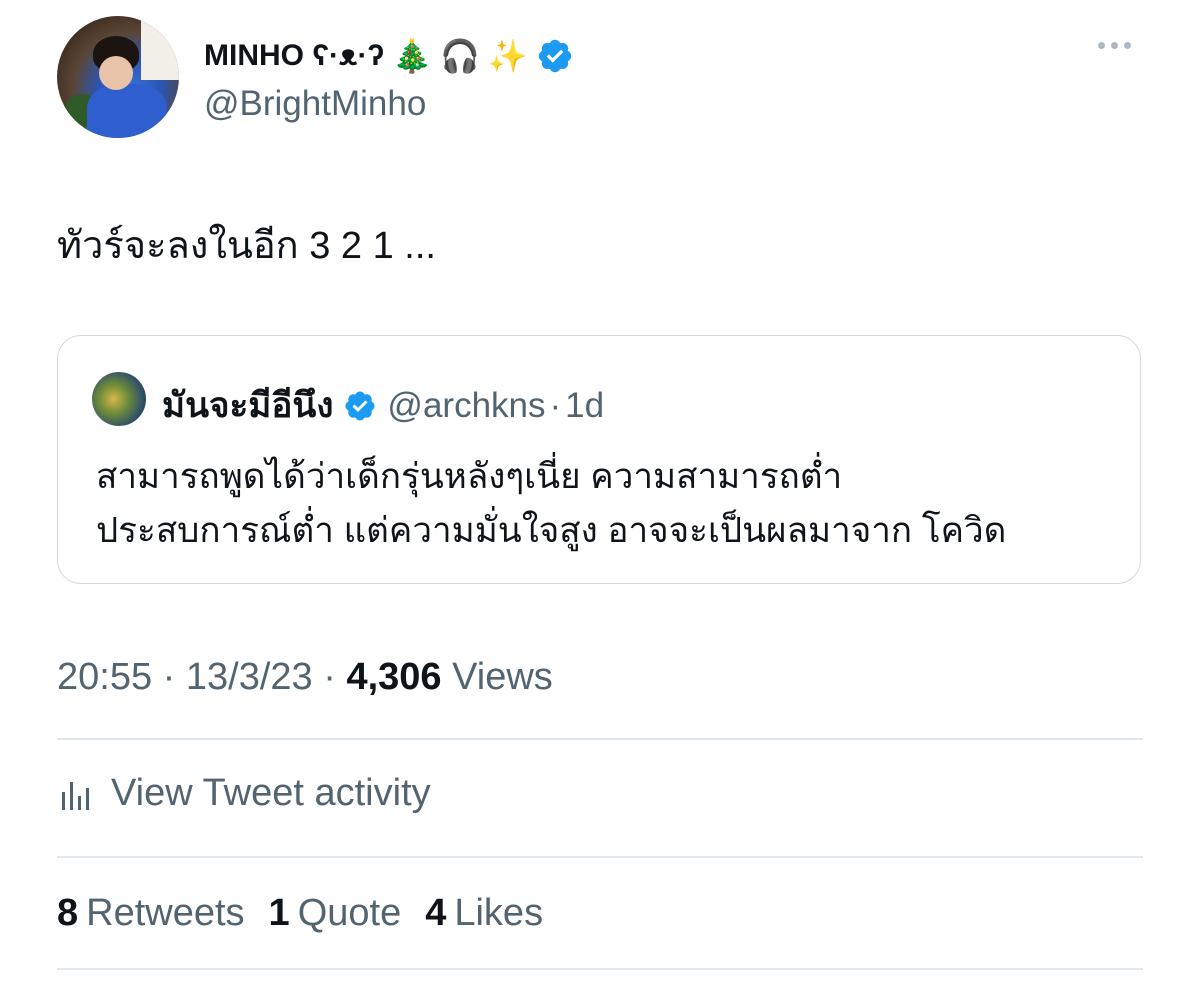 This screenshot has width=1200, height=982. I want to click on tweet-time: 20:55, so click(104, 677).